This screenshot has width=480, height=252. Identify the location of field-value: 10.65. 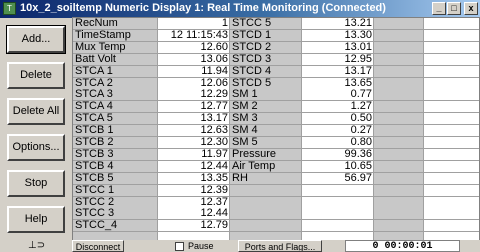
(338, 167).